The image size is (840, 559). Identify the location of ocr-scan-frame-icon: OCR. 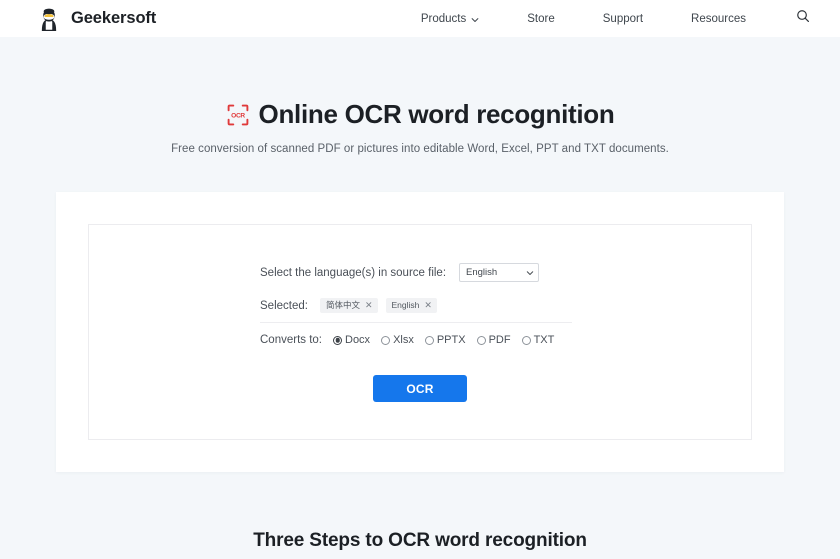
(238, 115).